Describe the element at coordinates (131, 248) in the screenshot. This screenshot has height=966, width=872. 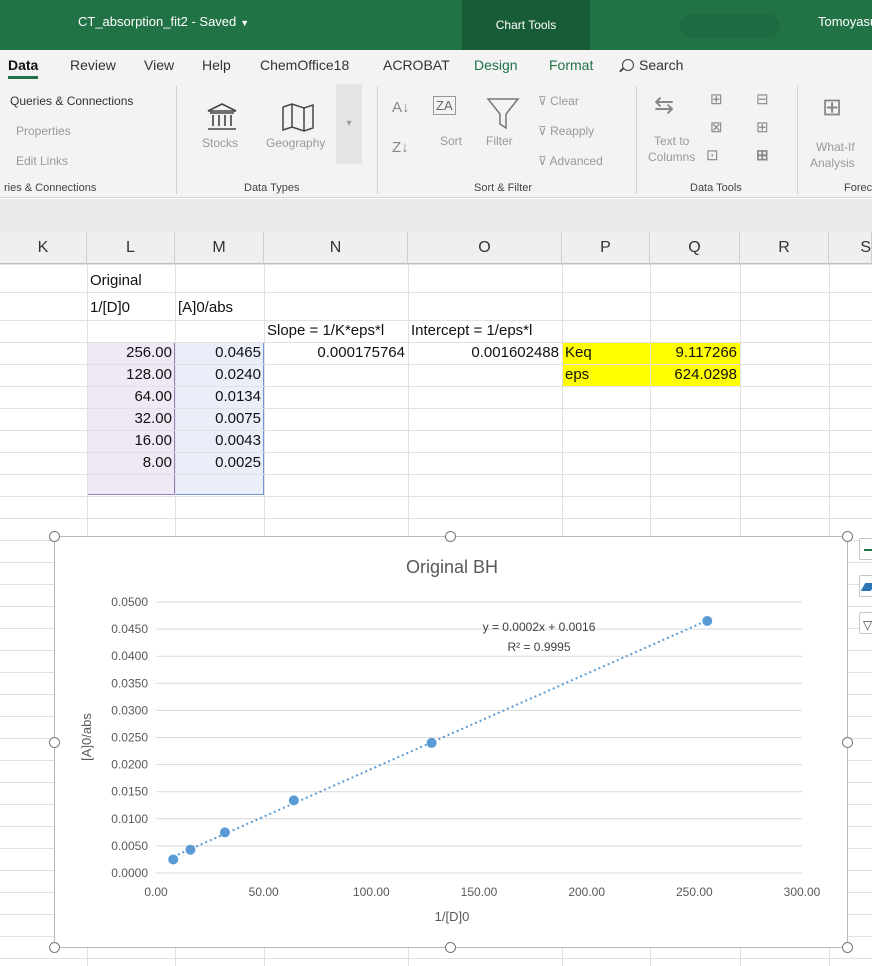
I see `column-header-l: L` at that location.